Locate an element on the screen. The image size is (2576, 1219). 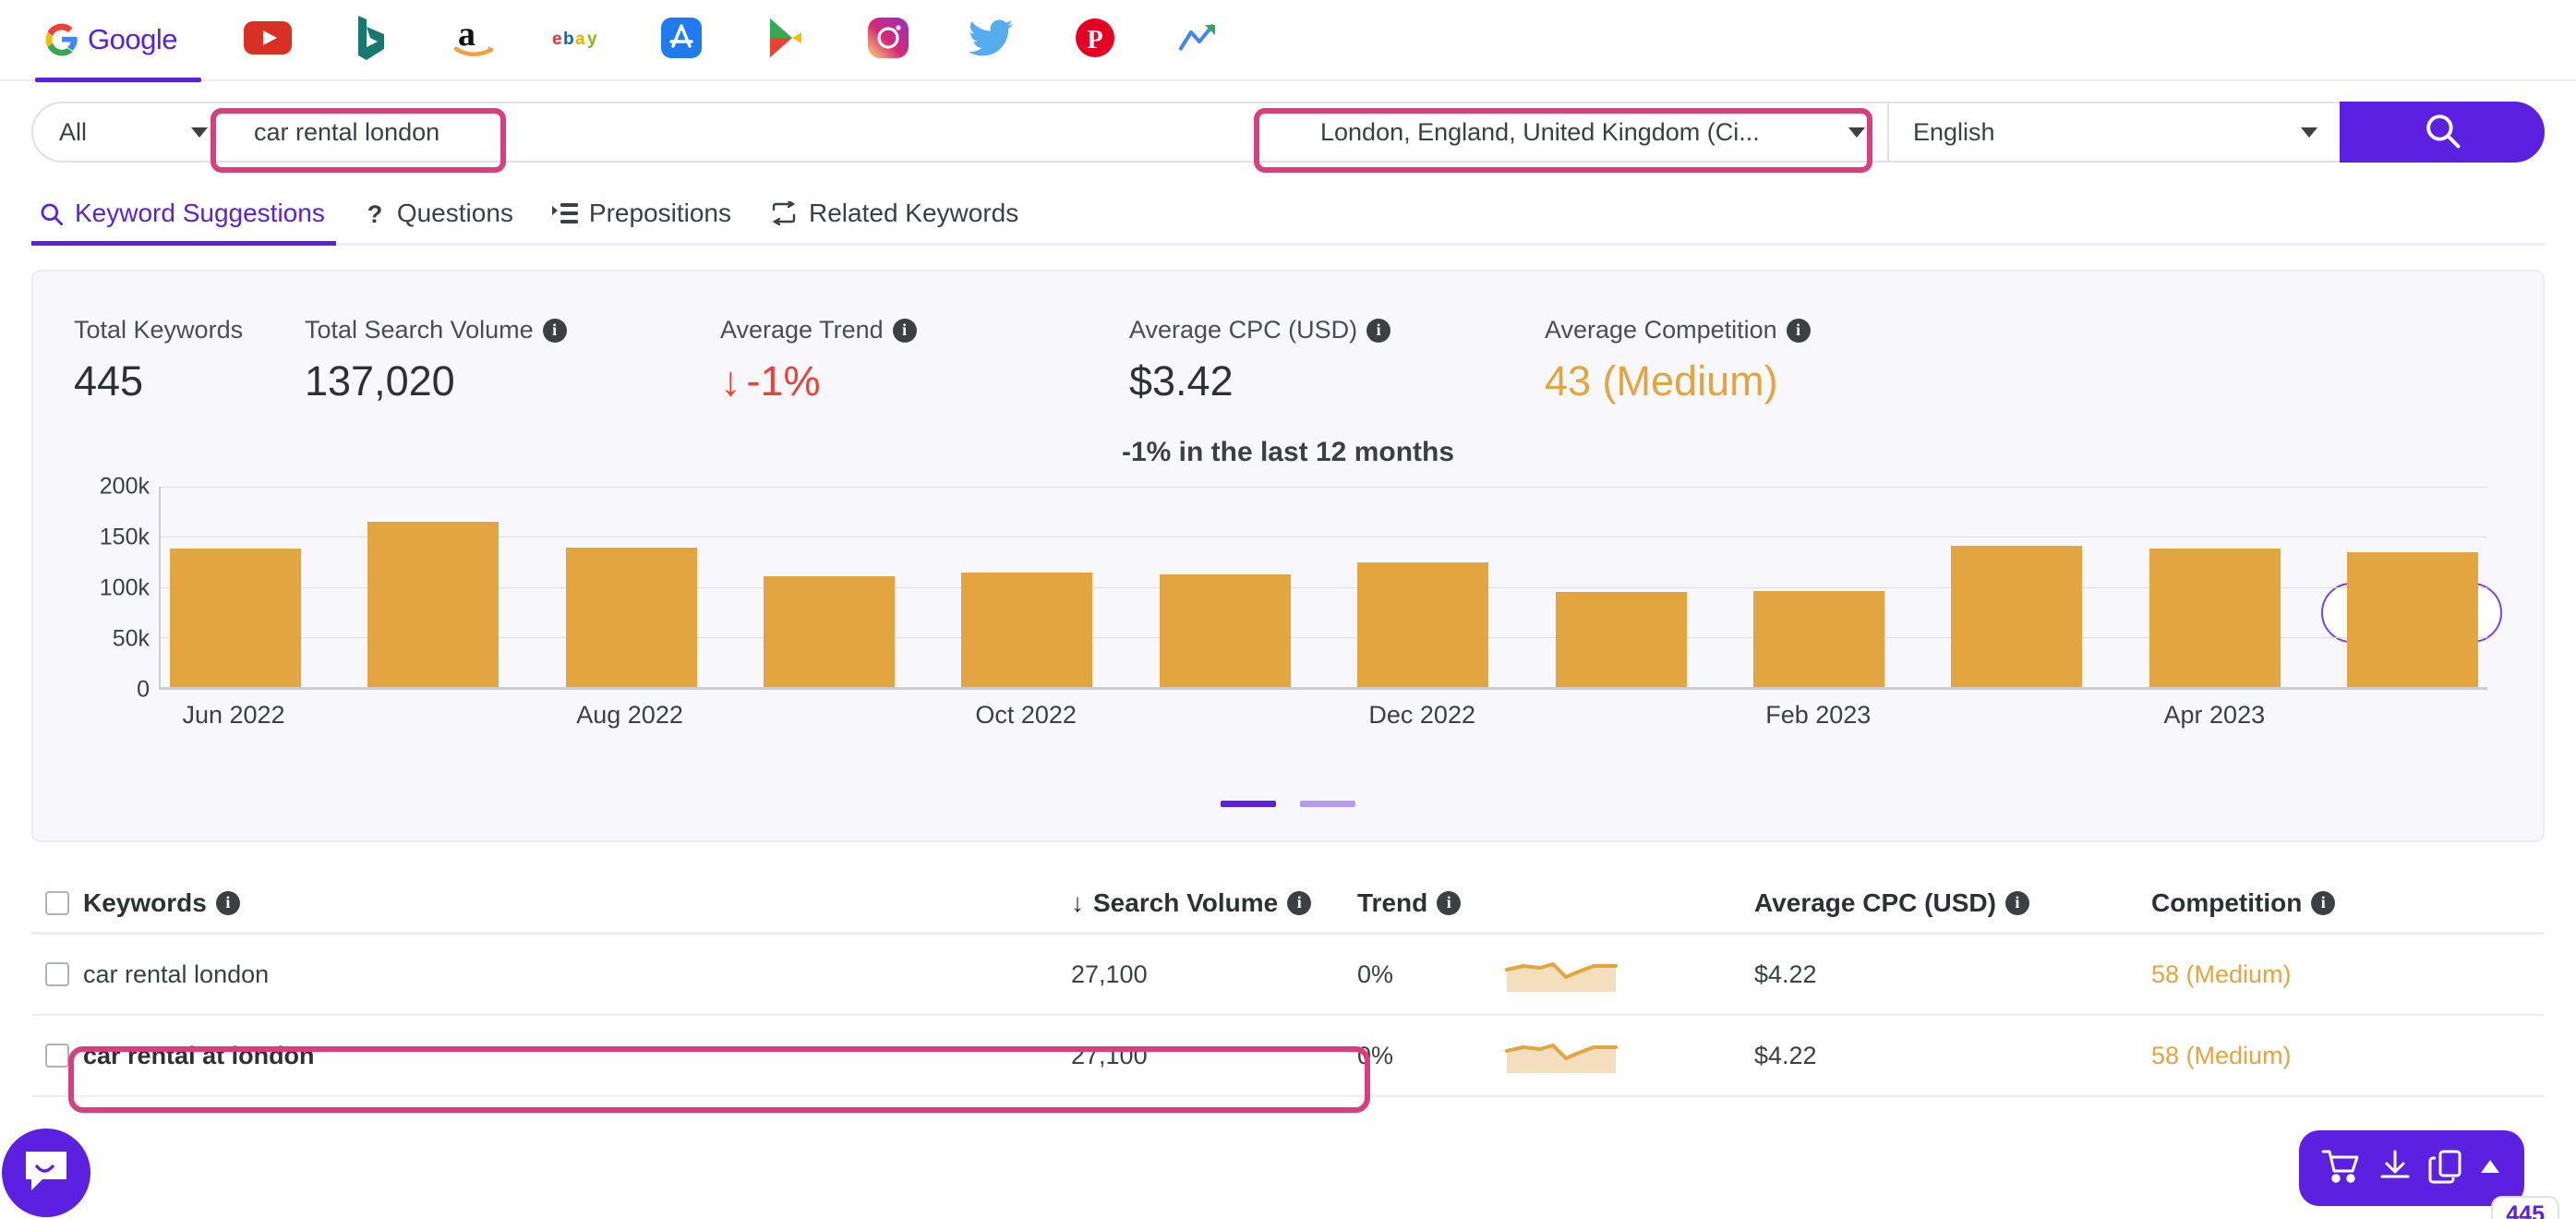
column-header-competition: Competition i is located at coordinates (2348, 903).